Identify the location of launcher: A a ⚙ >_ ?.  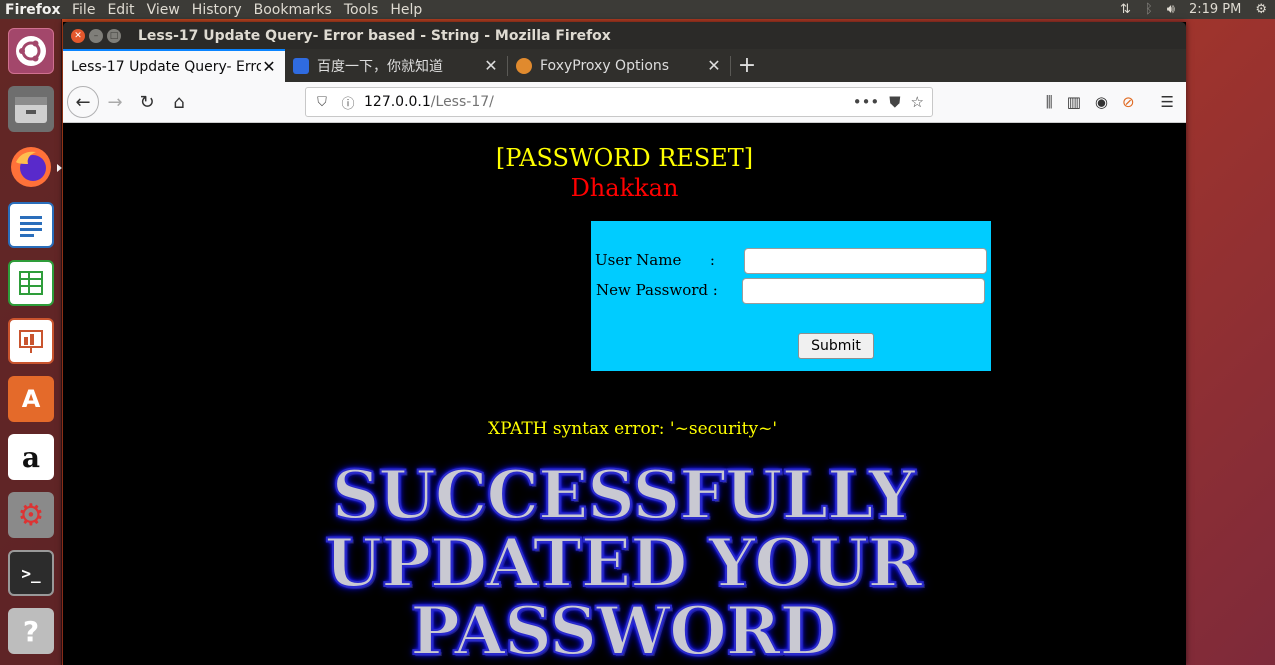
(31, 342).